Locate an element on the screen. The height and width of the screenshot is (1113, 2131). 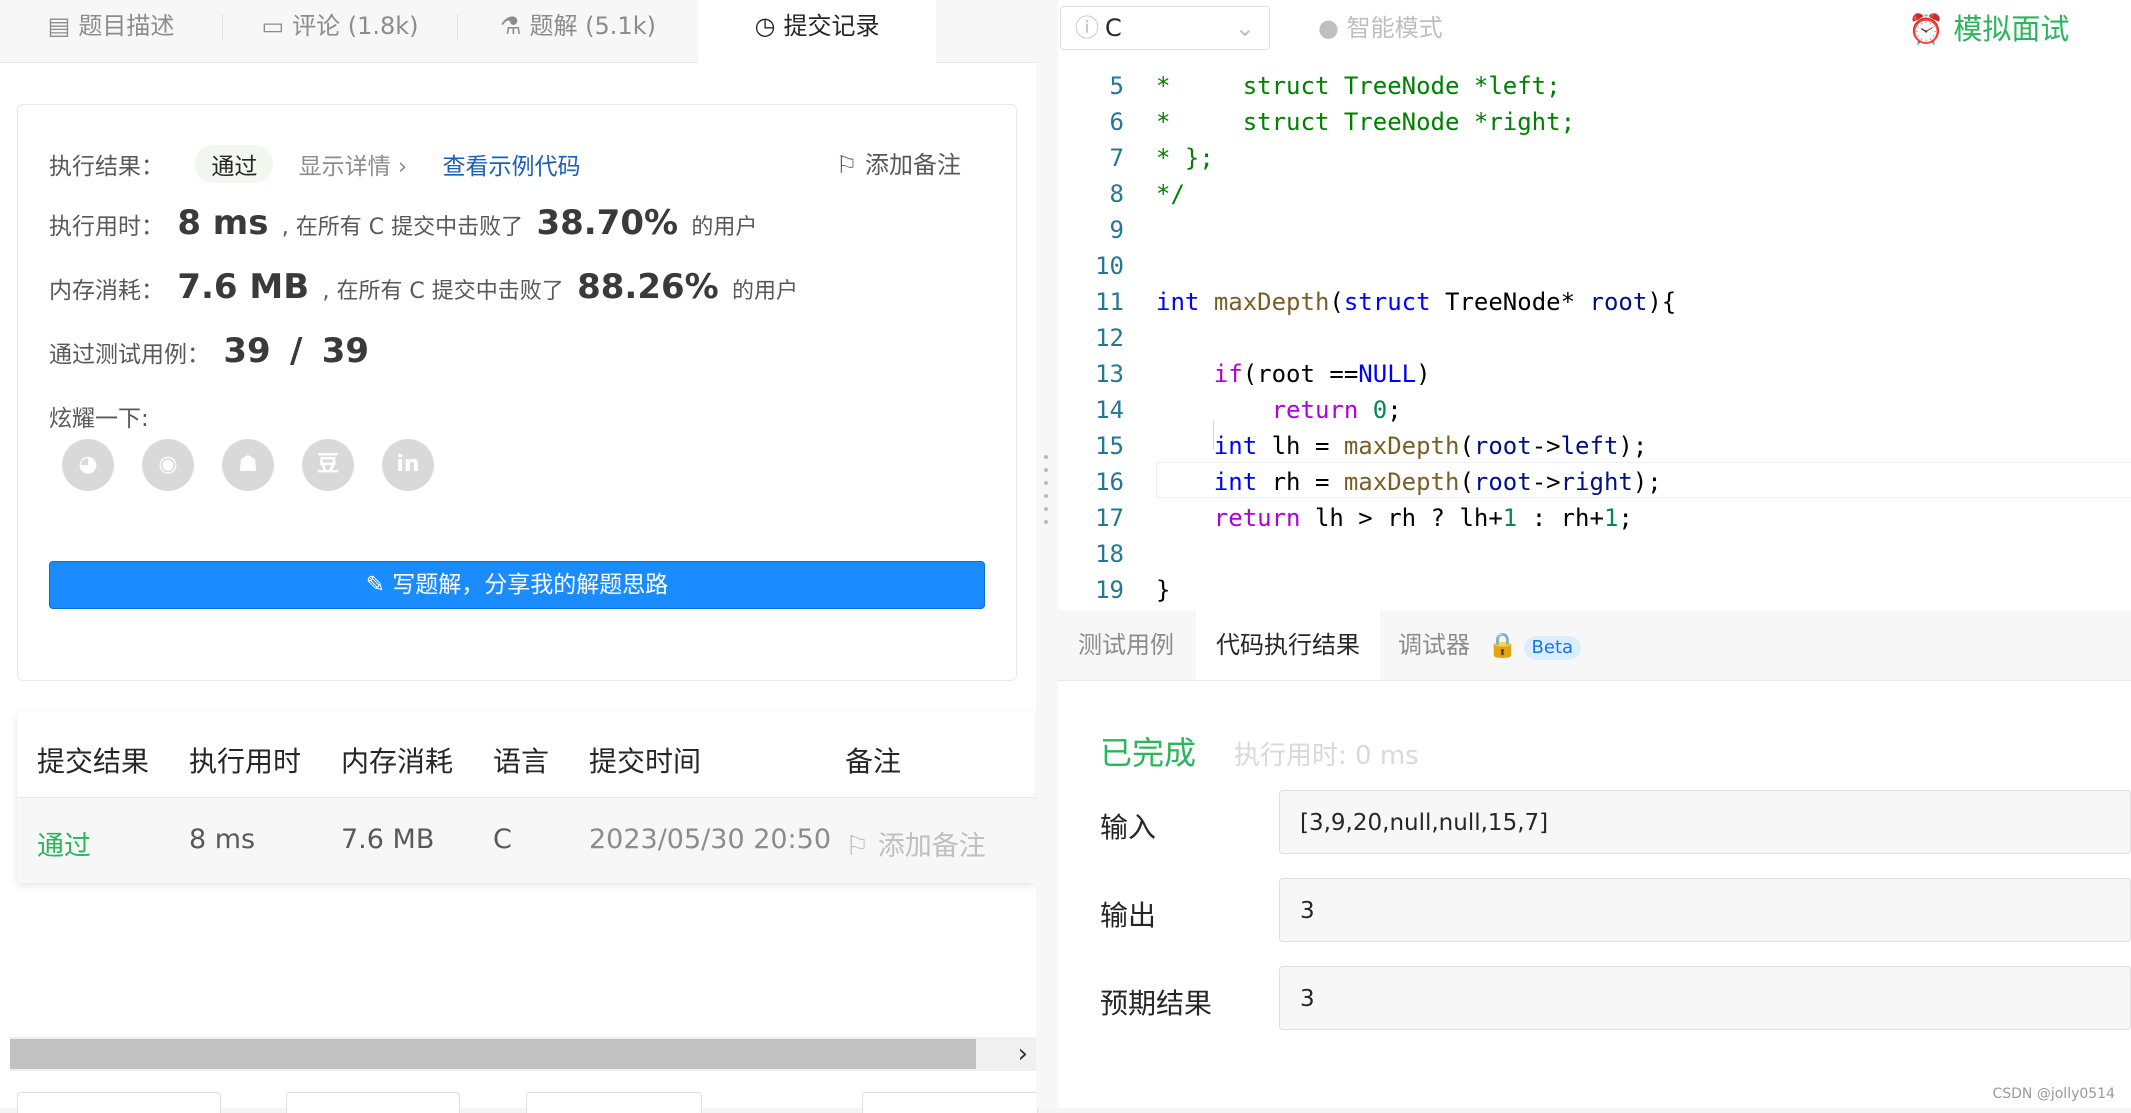
code-line: int rh = maxDepth(root->right); is located at coordinates (1437, 482).